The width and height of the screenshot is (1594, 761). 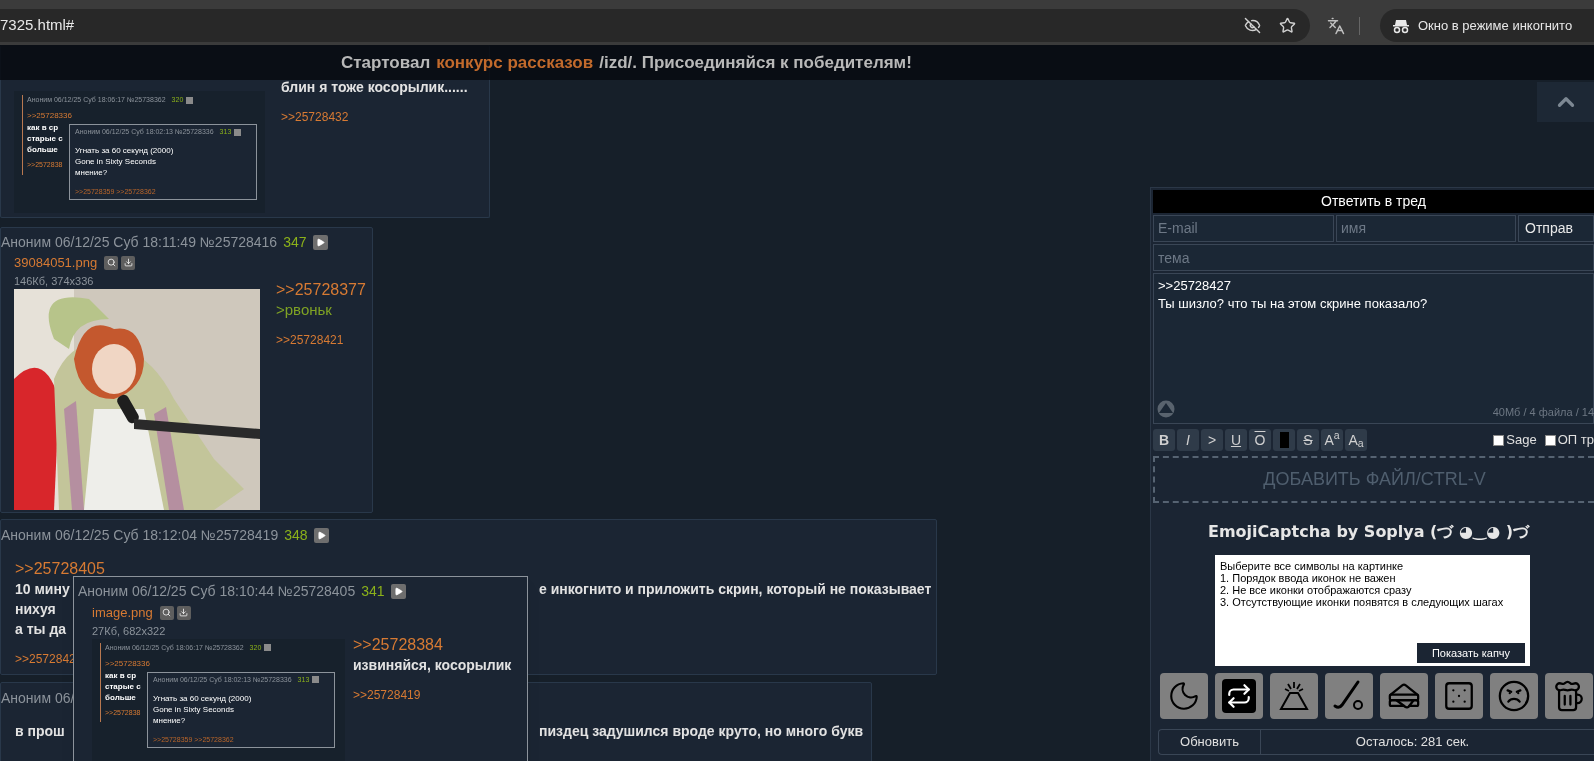 I want to click on post-header: Аноним 06/, so click(x=38, y=698).